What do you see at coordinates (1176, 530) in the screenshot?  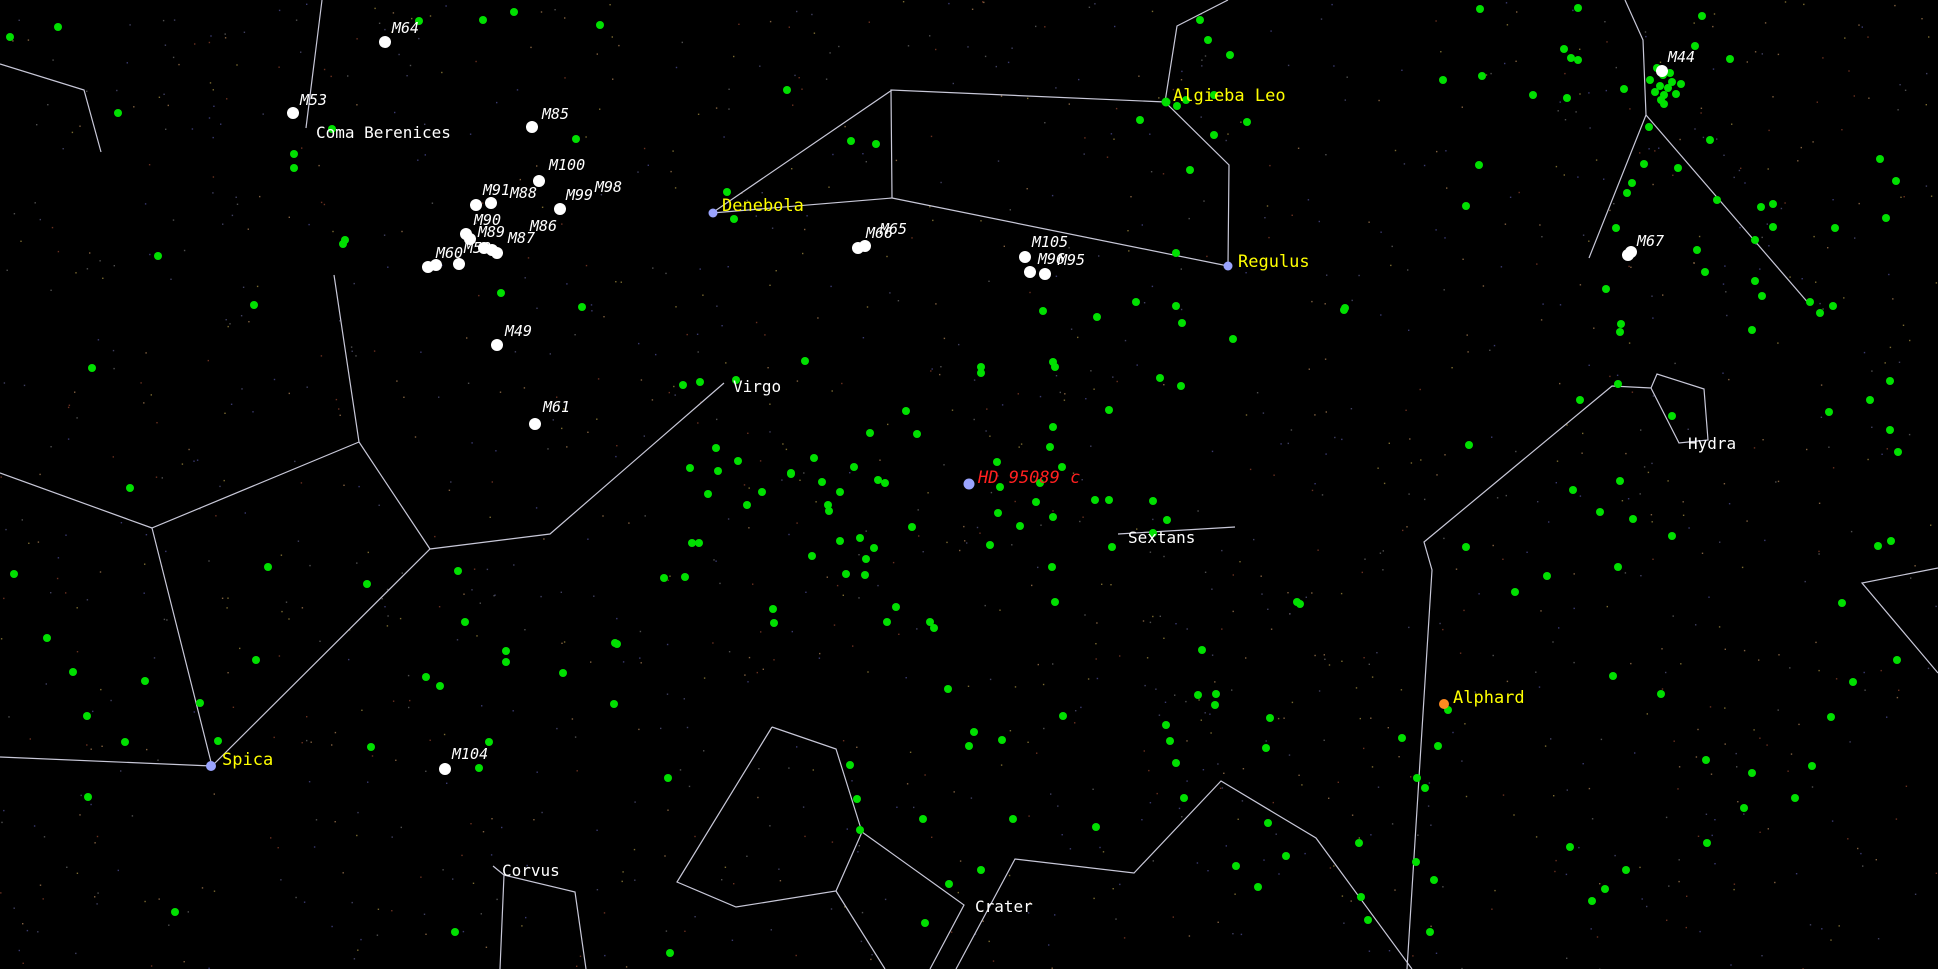 I see `sextans-lines` at bounding box center [1176, 530].